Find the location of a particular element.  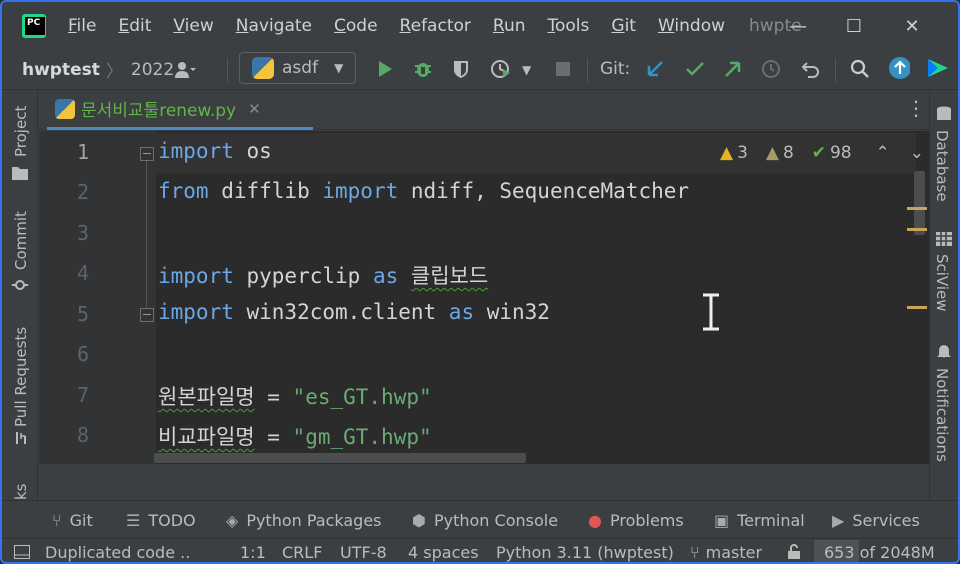

typo-checkmark-icon: ✔ is located at coordinates (818, 153).